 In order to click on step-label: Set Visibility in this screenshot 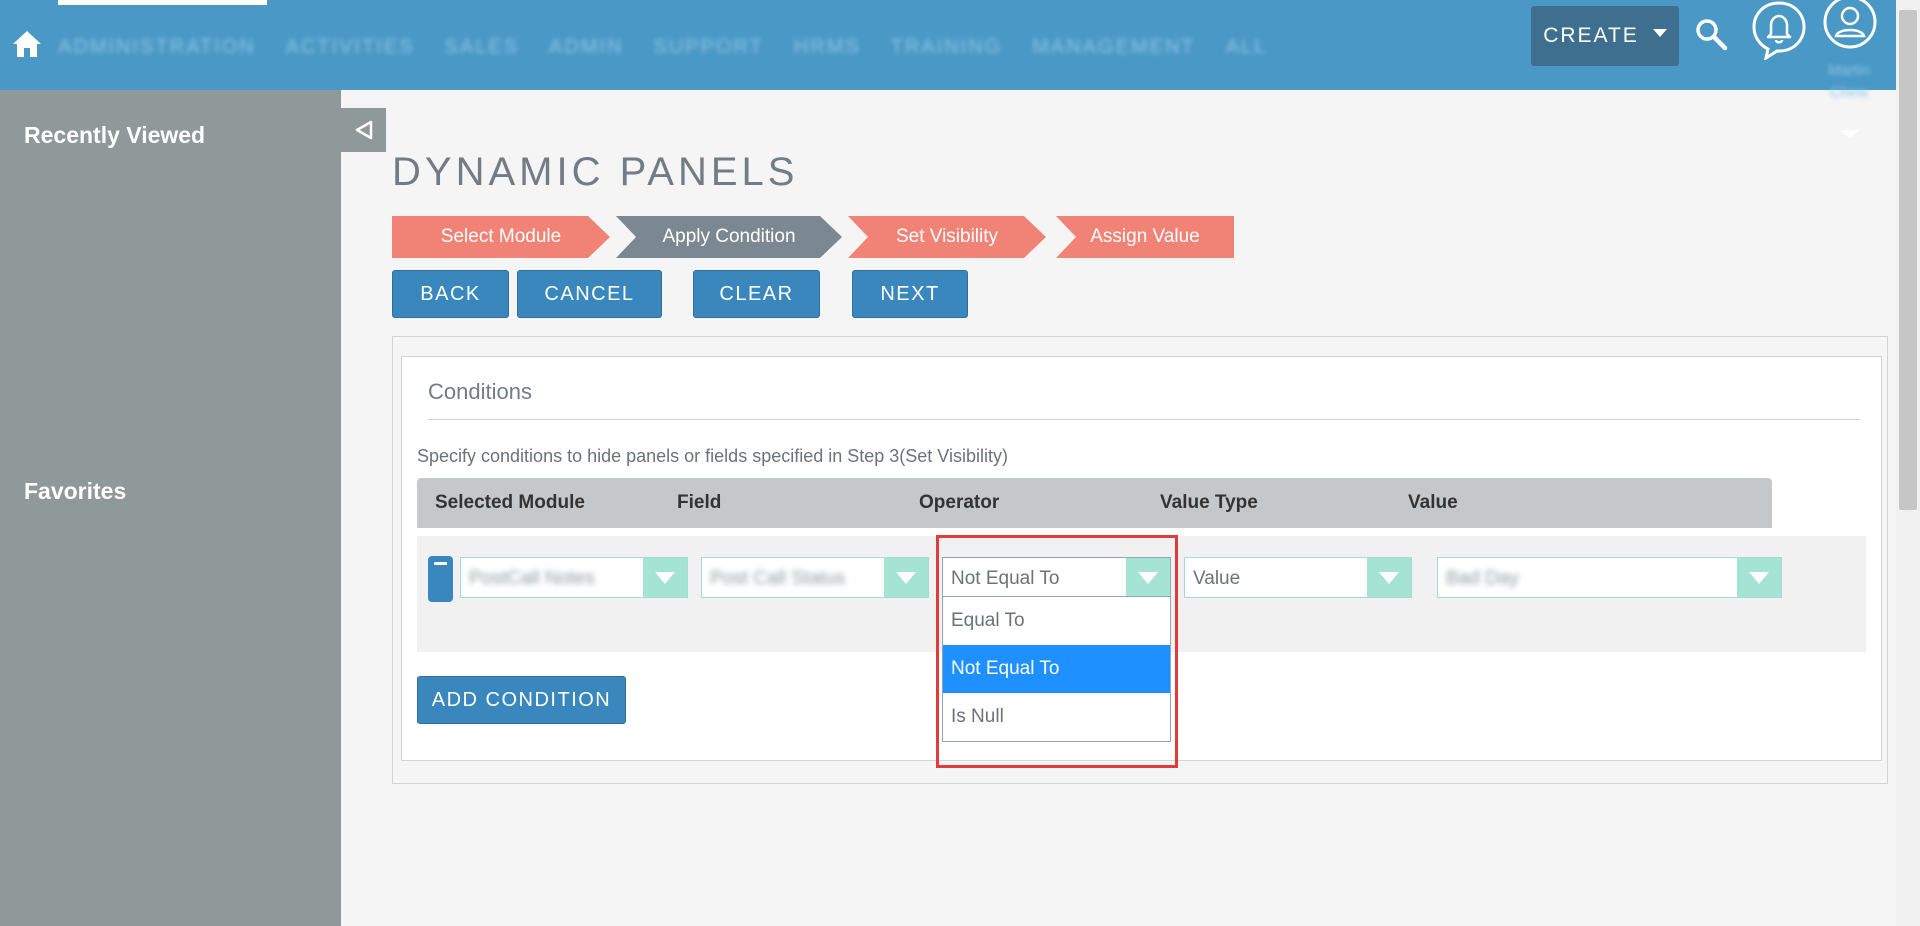, I will do `click(947, 236)`.